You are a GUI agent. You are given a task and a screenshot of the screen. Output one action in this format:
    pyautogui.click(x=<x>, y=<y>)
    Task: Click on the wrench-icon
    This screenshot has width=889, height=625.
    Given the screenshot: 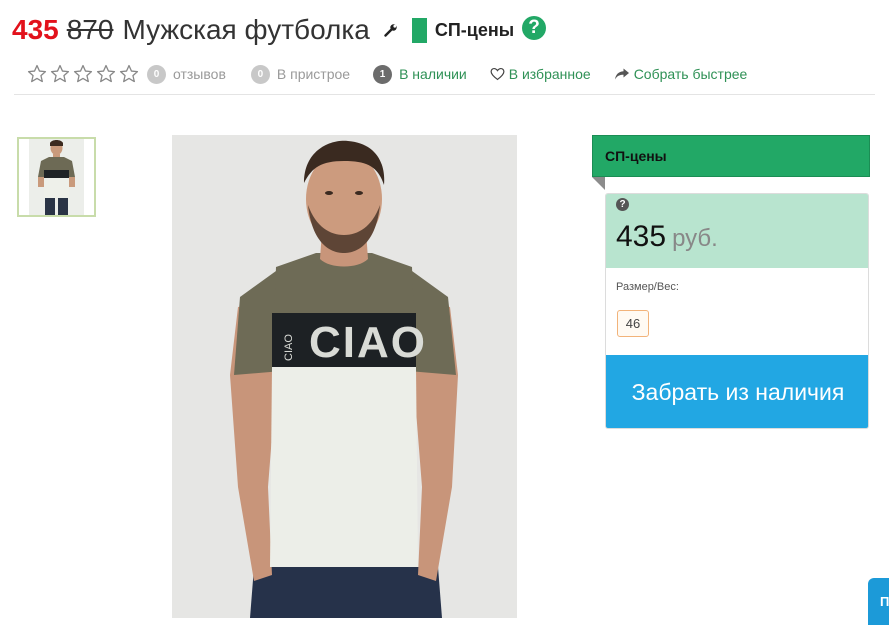 What is the action you would take?
    pyautogui.click(x=391, y=30)
    